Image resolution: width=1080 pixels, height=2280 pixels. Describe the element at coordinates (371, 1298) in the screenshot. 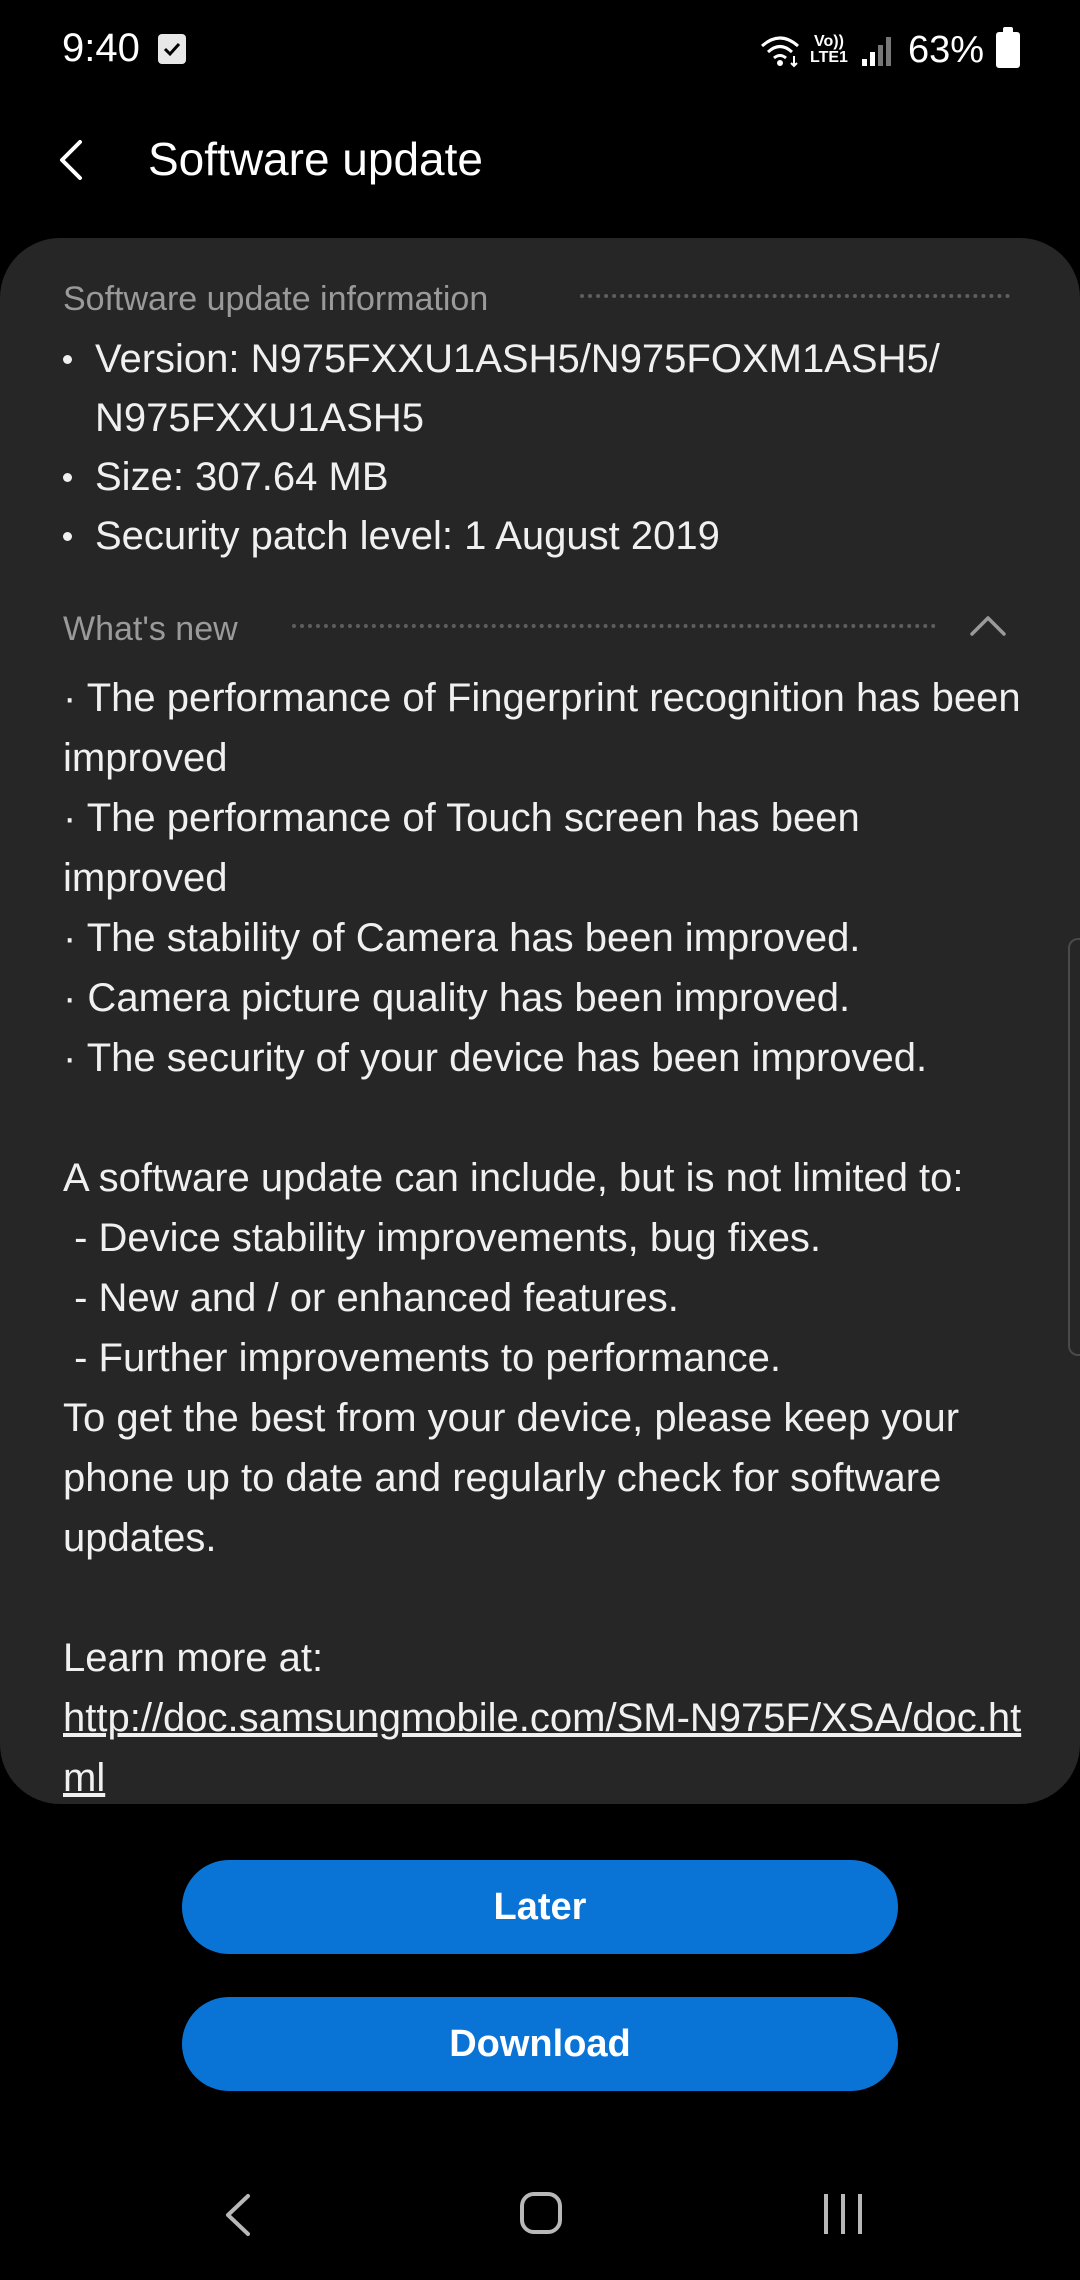

I see `general-item: - New and / or enhanced features.` at that location.